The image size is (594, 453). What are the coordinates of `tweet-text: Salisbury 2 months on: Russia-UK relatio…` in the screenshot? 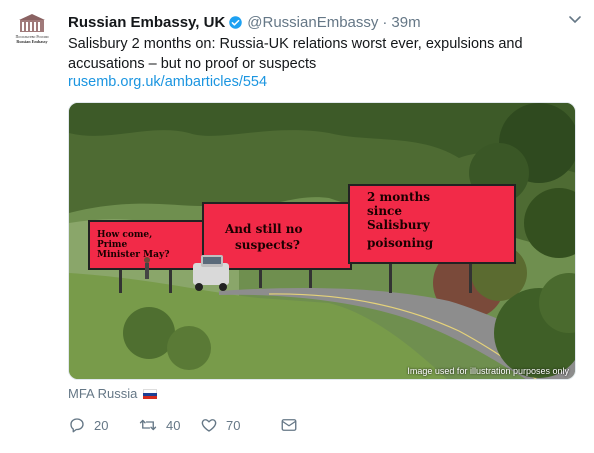 It's located at (295, 54).